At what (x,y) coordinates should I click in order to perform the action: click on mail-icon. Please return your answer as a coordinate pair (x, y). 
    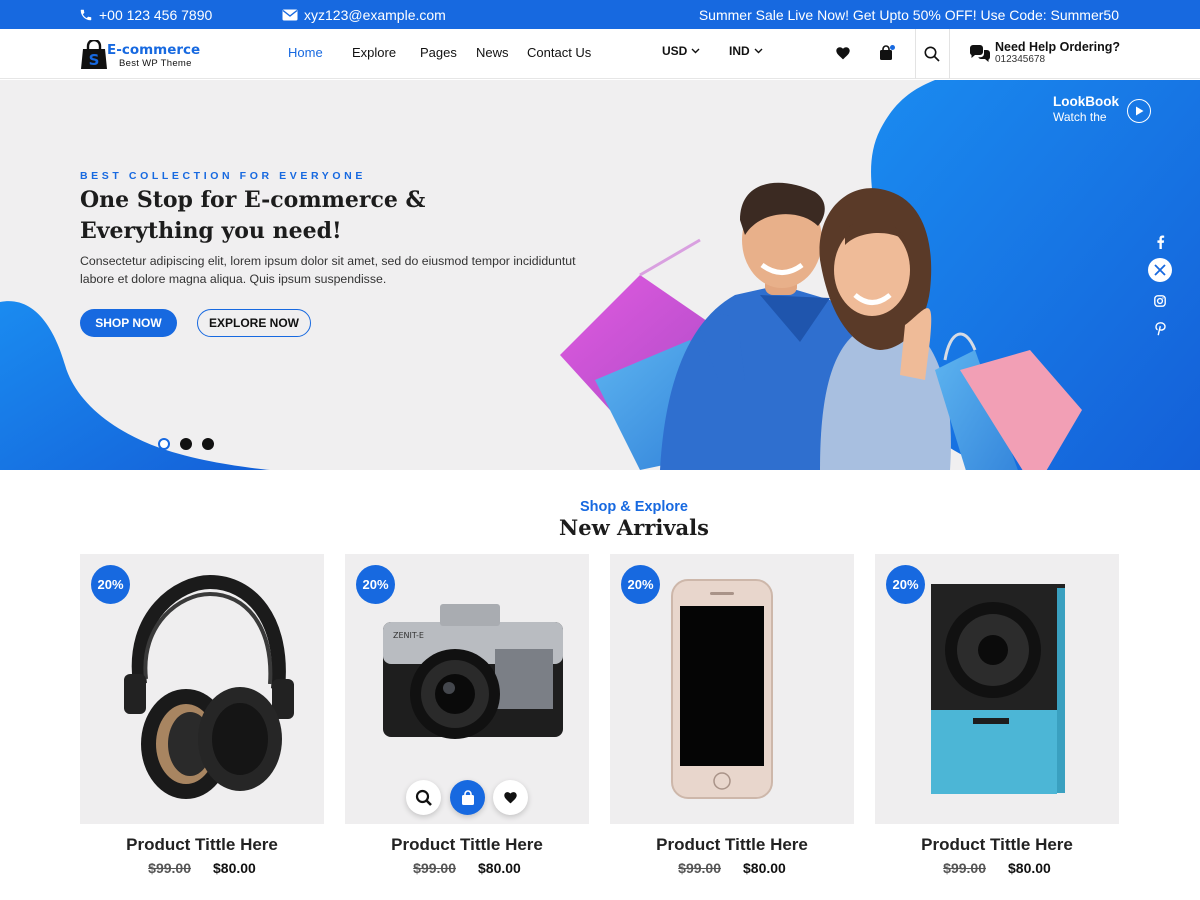
    Looking at the image, I should click on (290, 15).